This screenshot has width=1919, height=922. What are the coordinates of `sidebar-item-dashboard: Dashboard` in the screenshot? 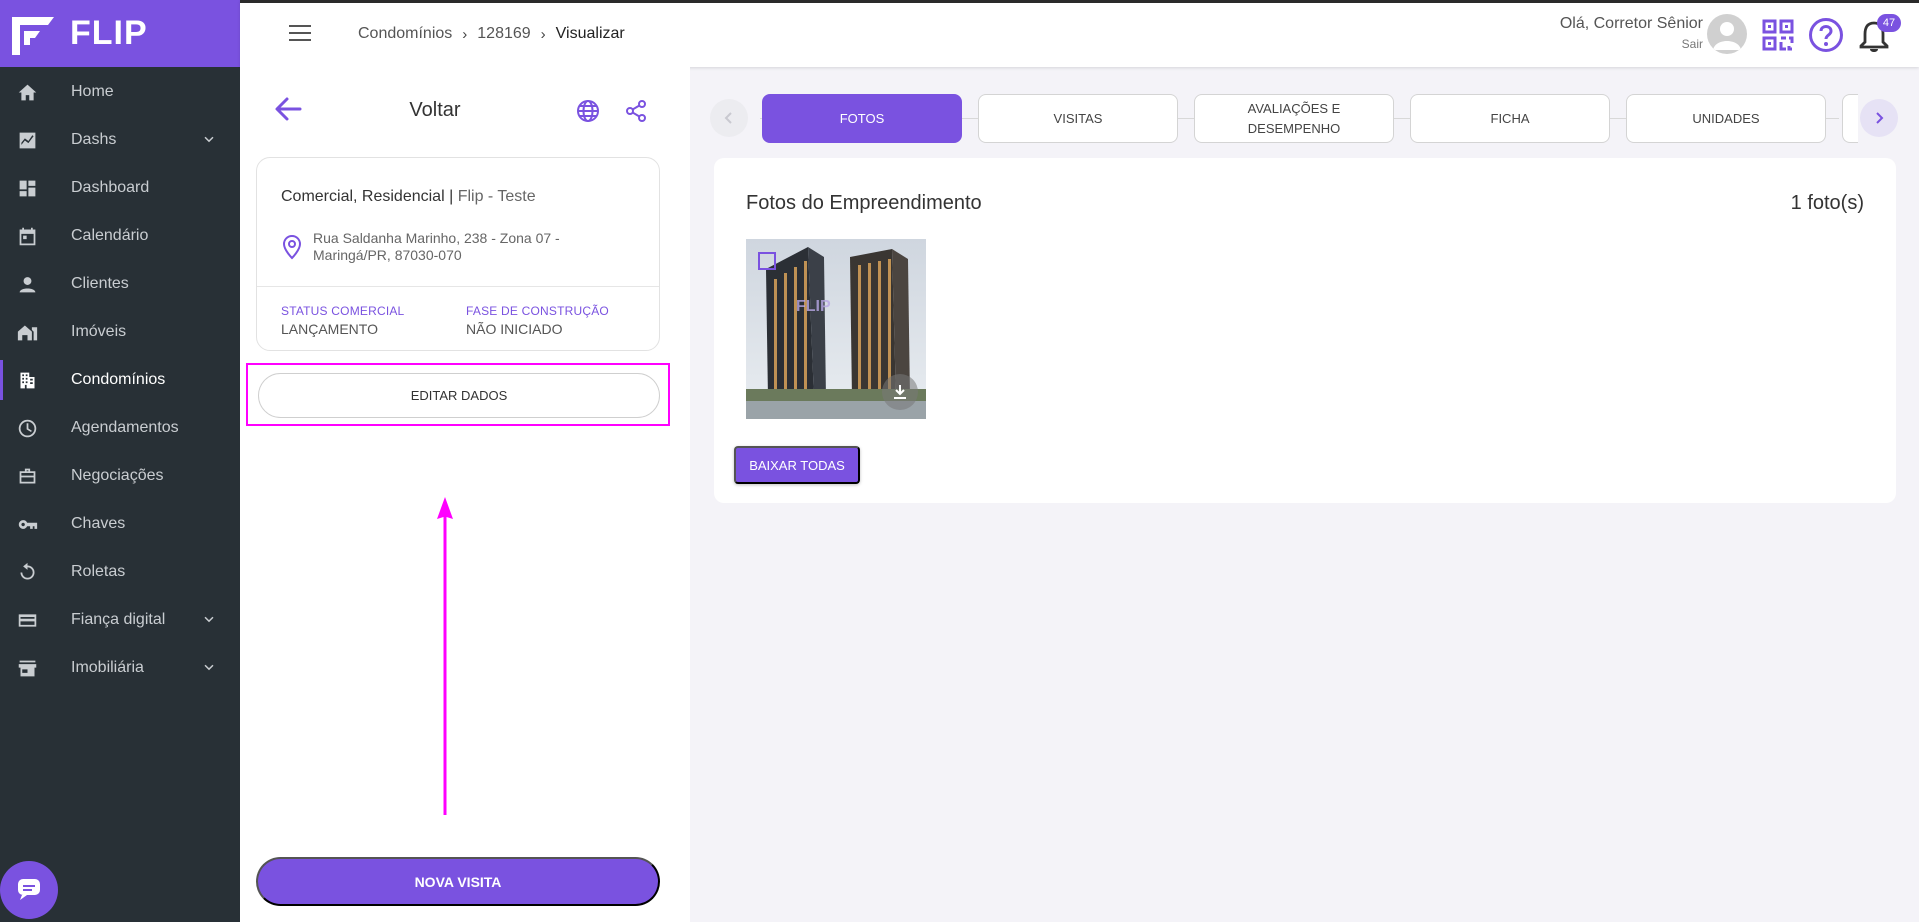 It's located at (120, 188).